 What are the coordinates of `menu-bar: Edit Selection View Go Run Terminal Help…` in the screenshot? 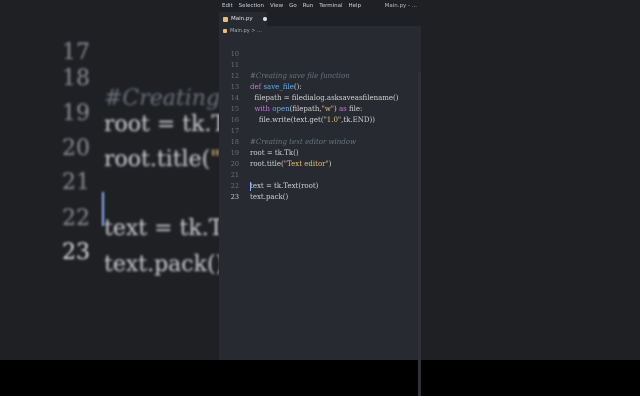 It's located at (320, 6).